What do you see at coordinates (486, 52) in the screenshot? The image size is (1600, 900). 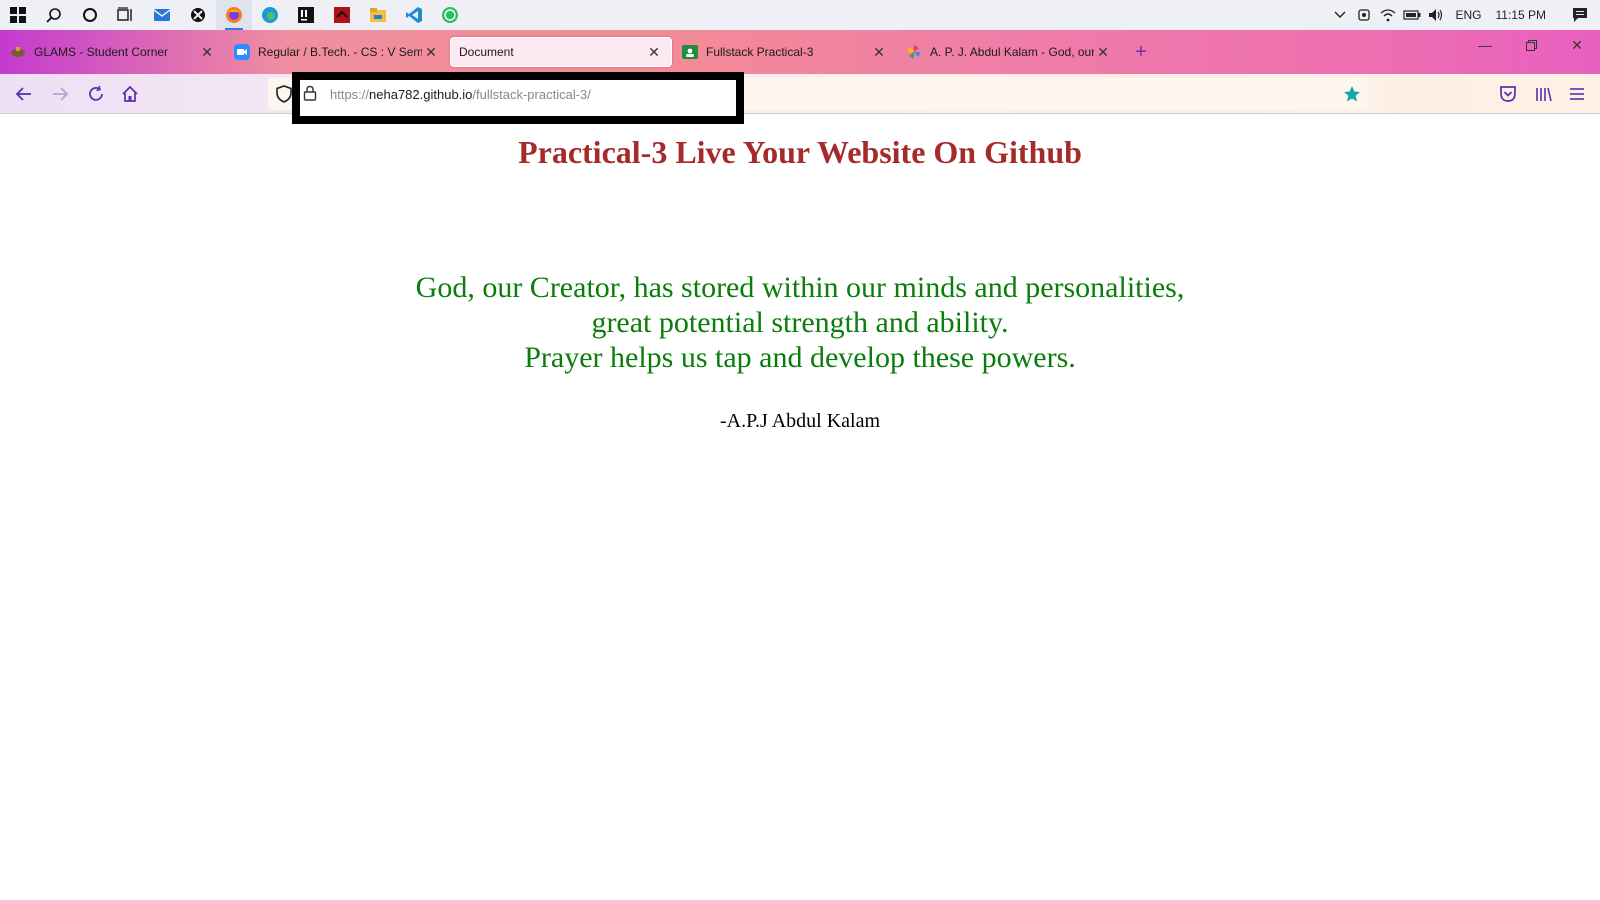 I see `tab-title: Document` at bounding box center [486, 52].